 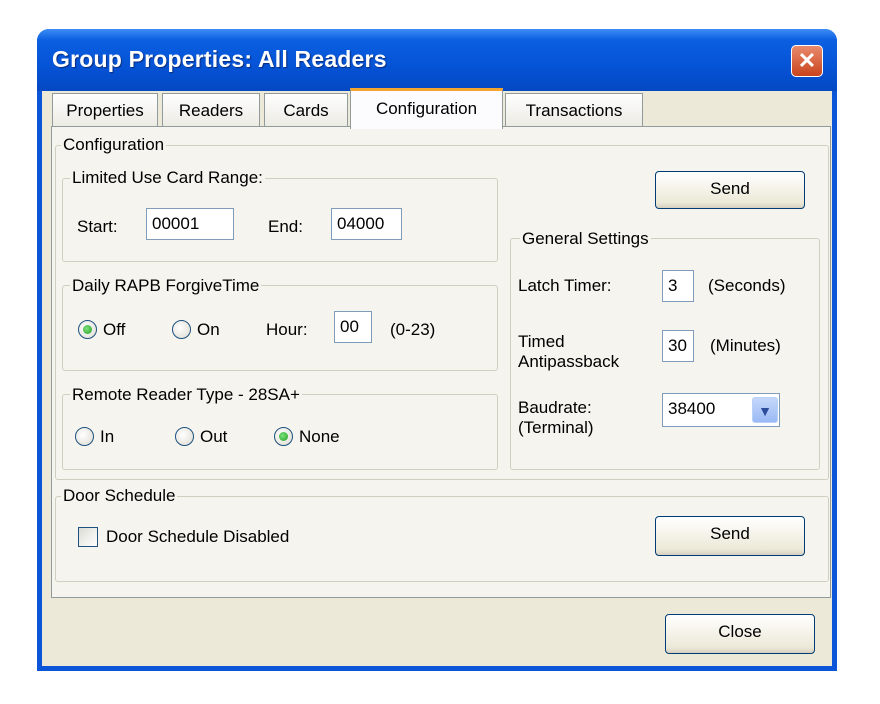 I want to click on timed-label-line1: Timed, so click(x=541, y=341).